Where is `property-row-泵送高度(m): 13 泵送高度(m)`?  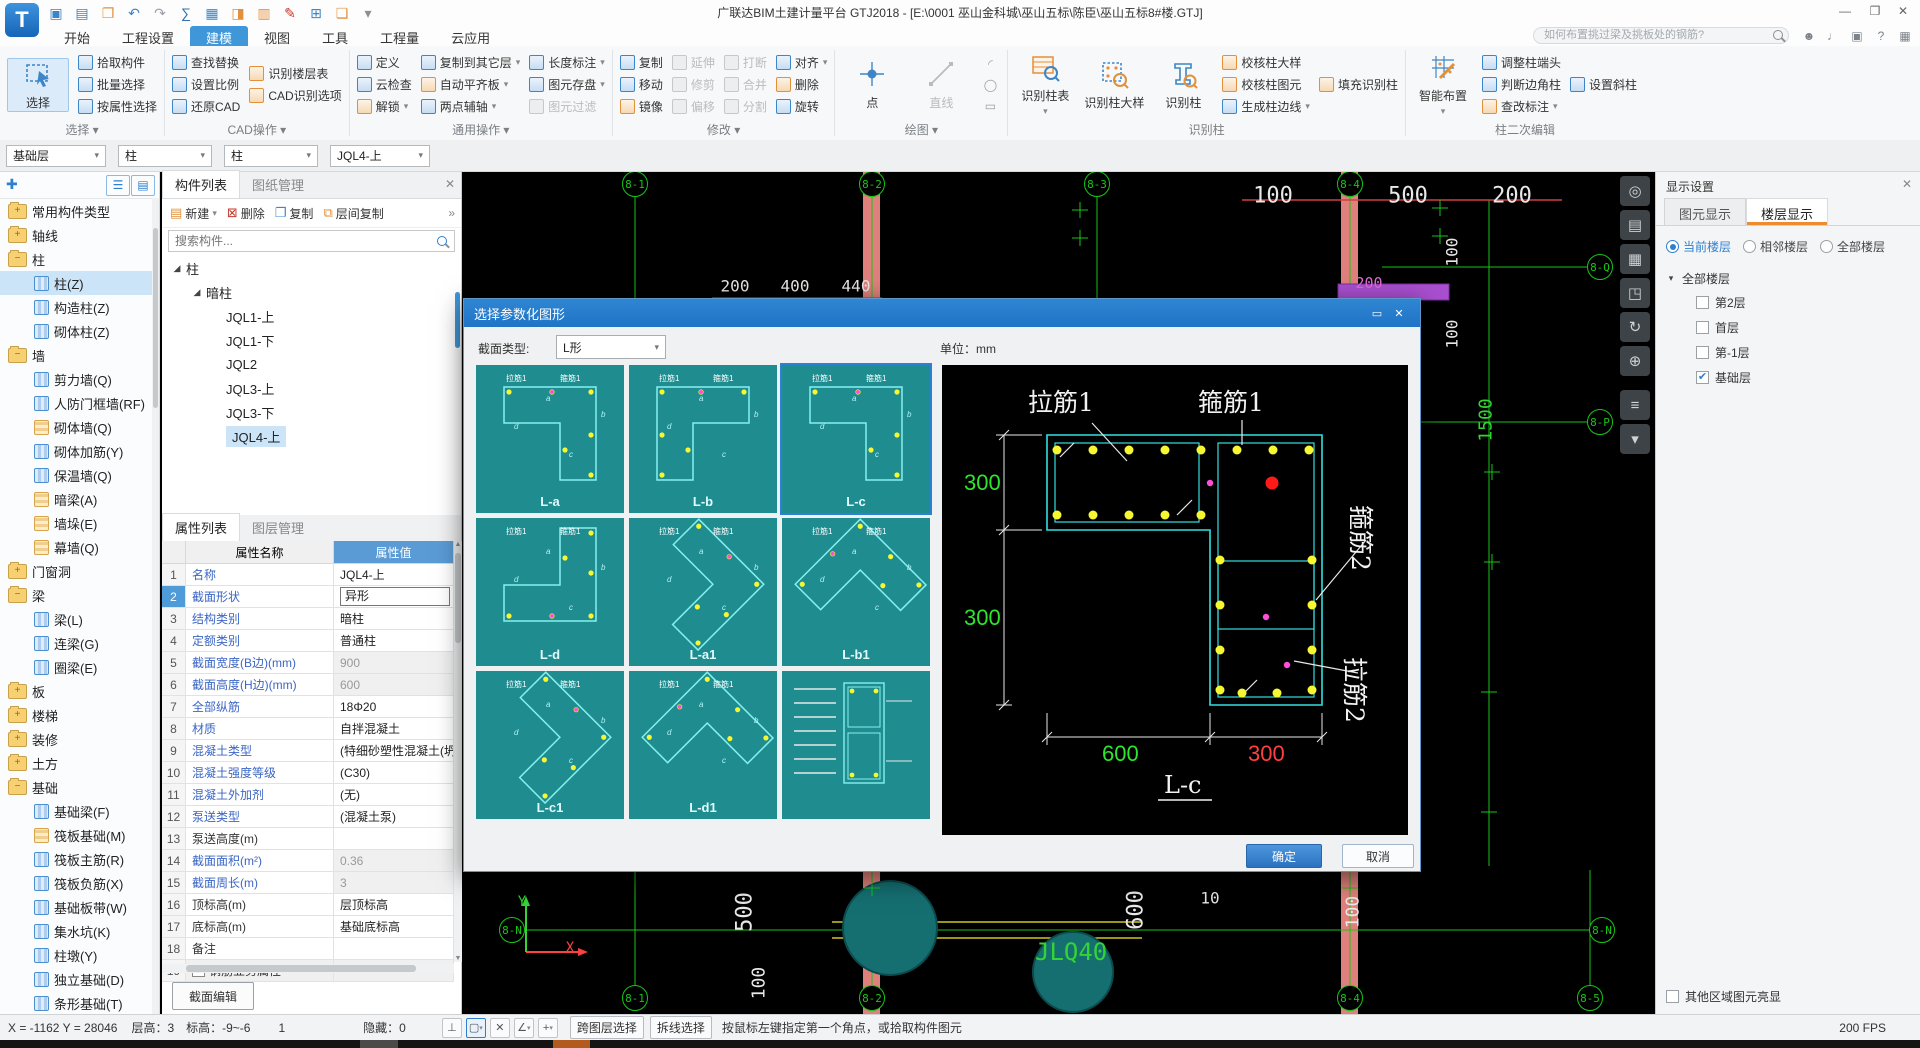
property-row-泵送高度(m): 13 泵送高度(m) is located at coordinates (308, 839).